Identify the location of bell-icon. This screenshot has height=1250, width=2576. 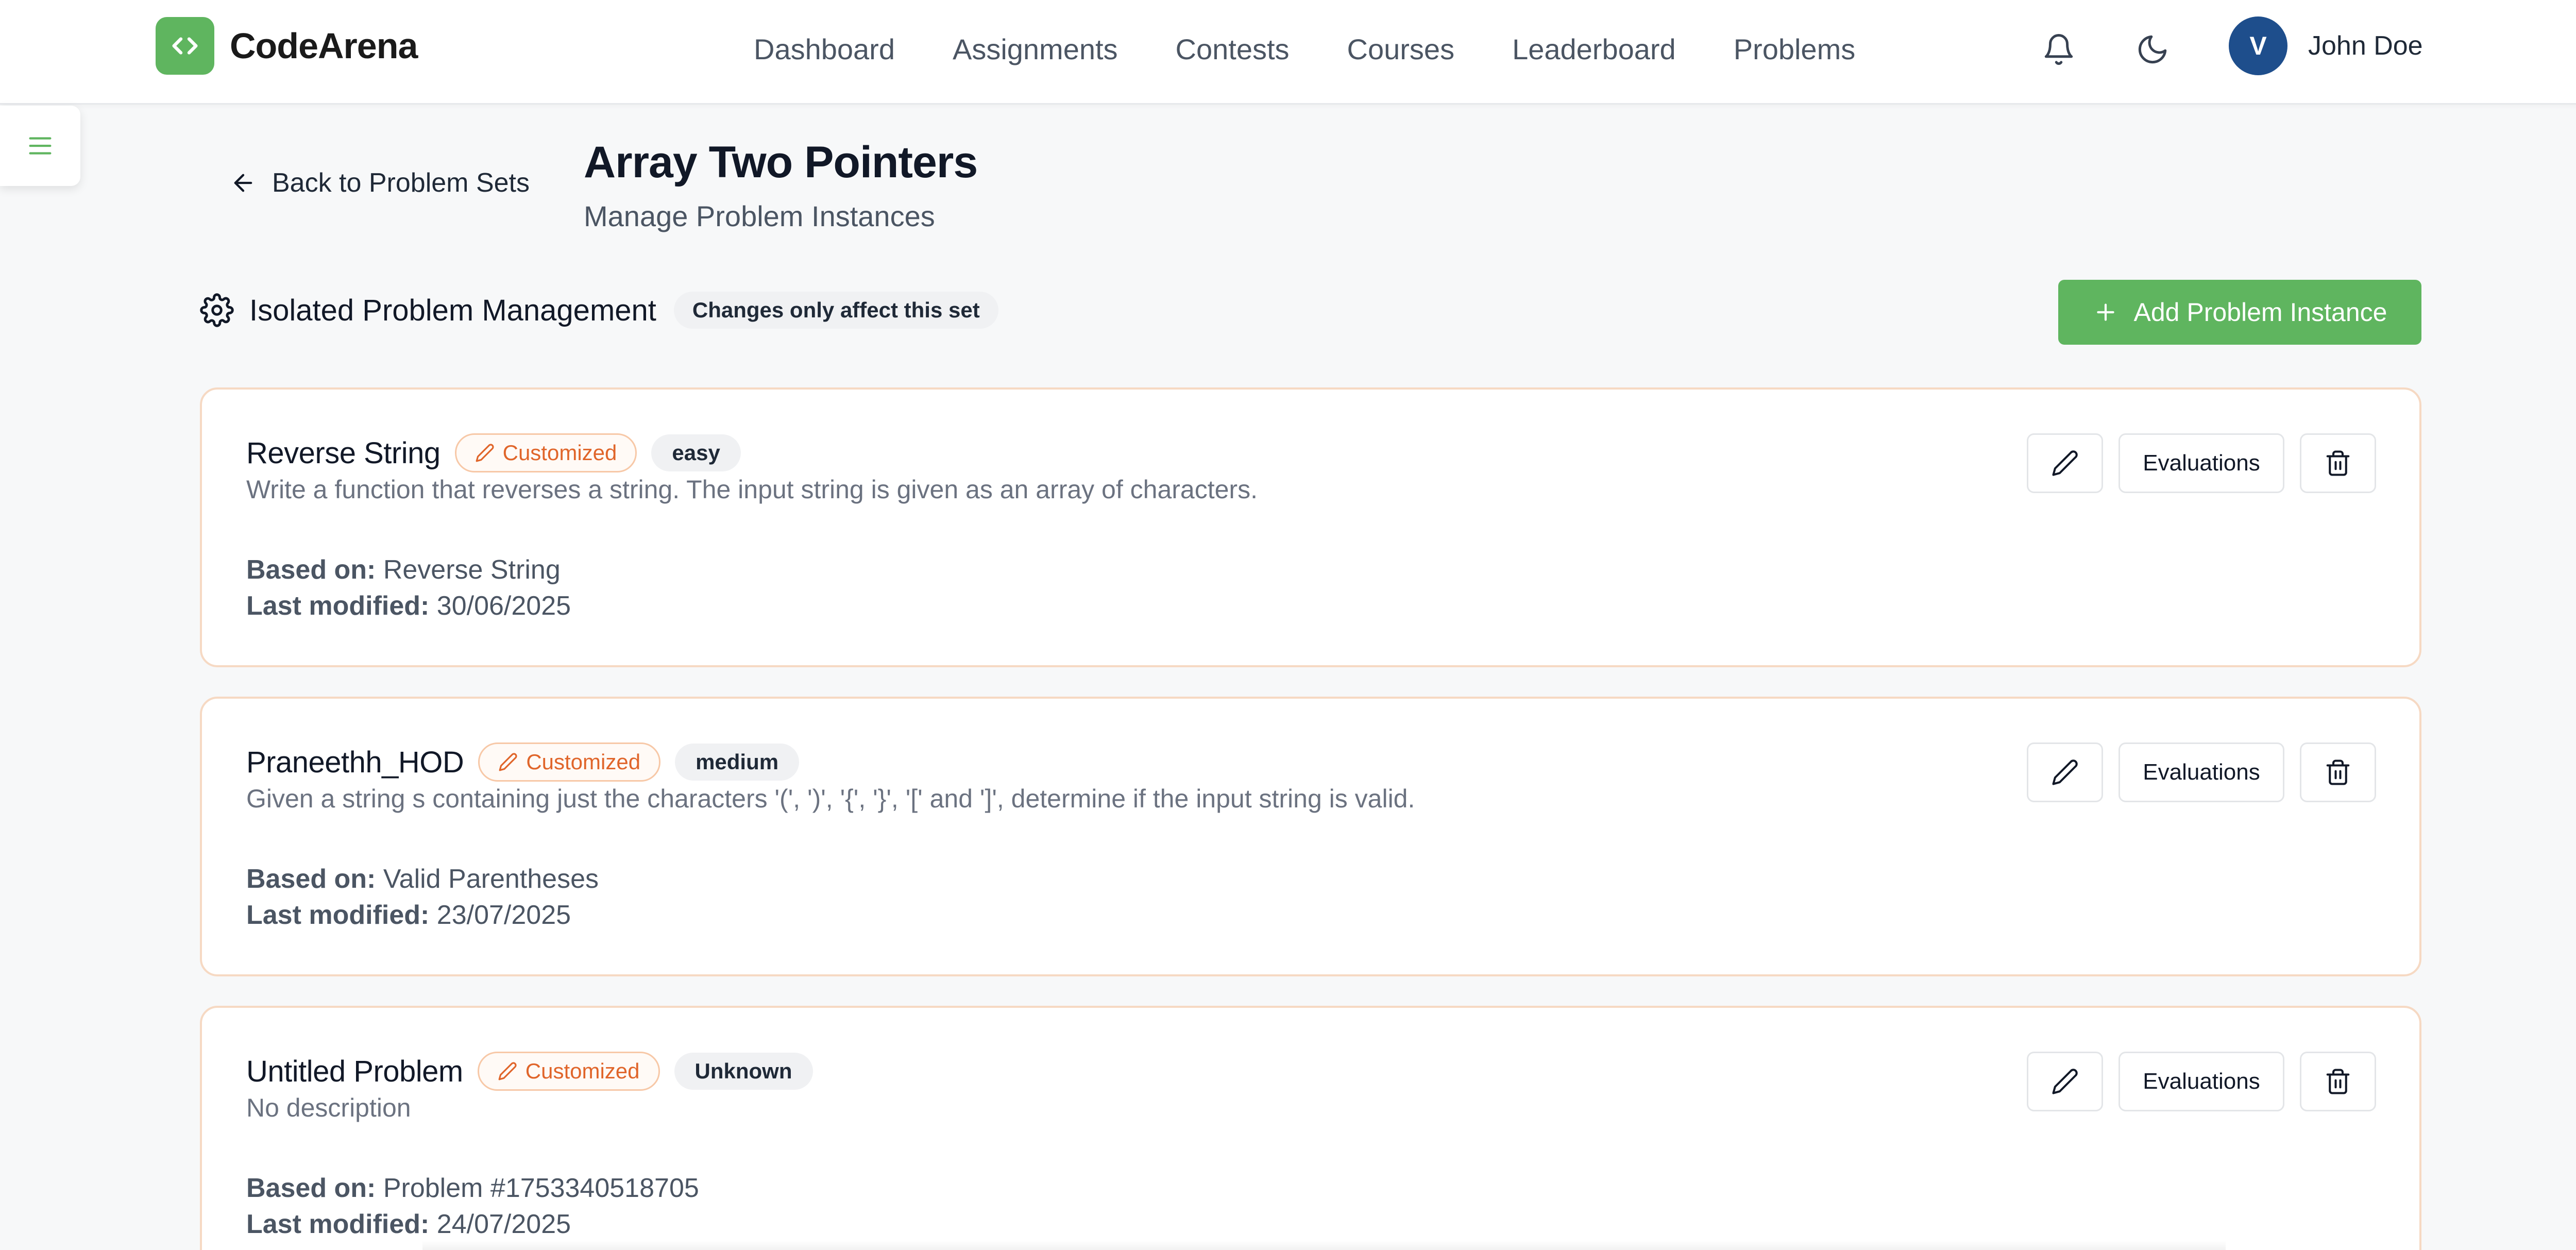
(2058, 49).